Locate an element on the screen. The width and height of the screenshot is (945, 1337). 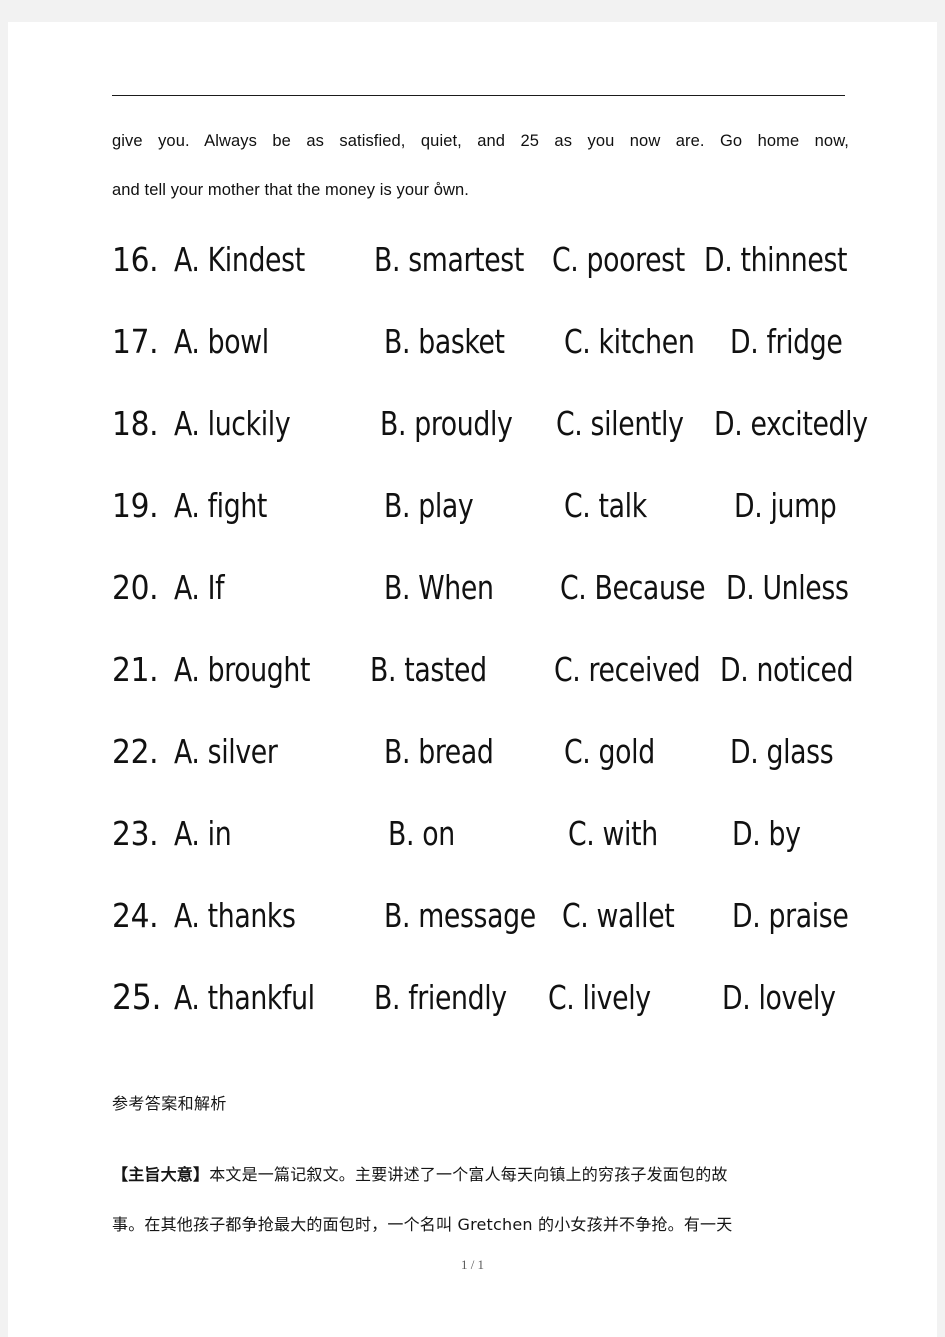
option-a: A. in is located at coordinates (203, 833).